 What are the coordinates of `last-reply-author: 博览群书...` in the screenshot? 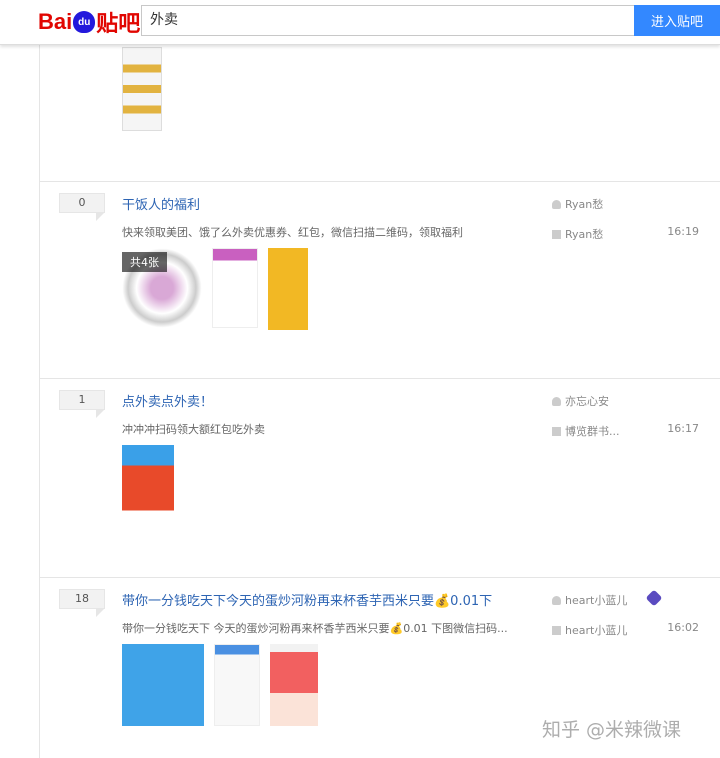 It's located at (586, 431).